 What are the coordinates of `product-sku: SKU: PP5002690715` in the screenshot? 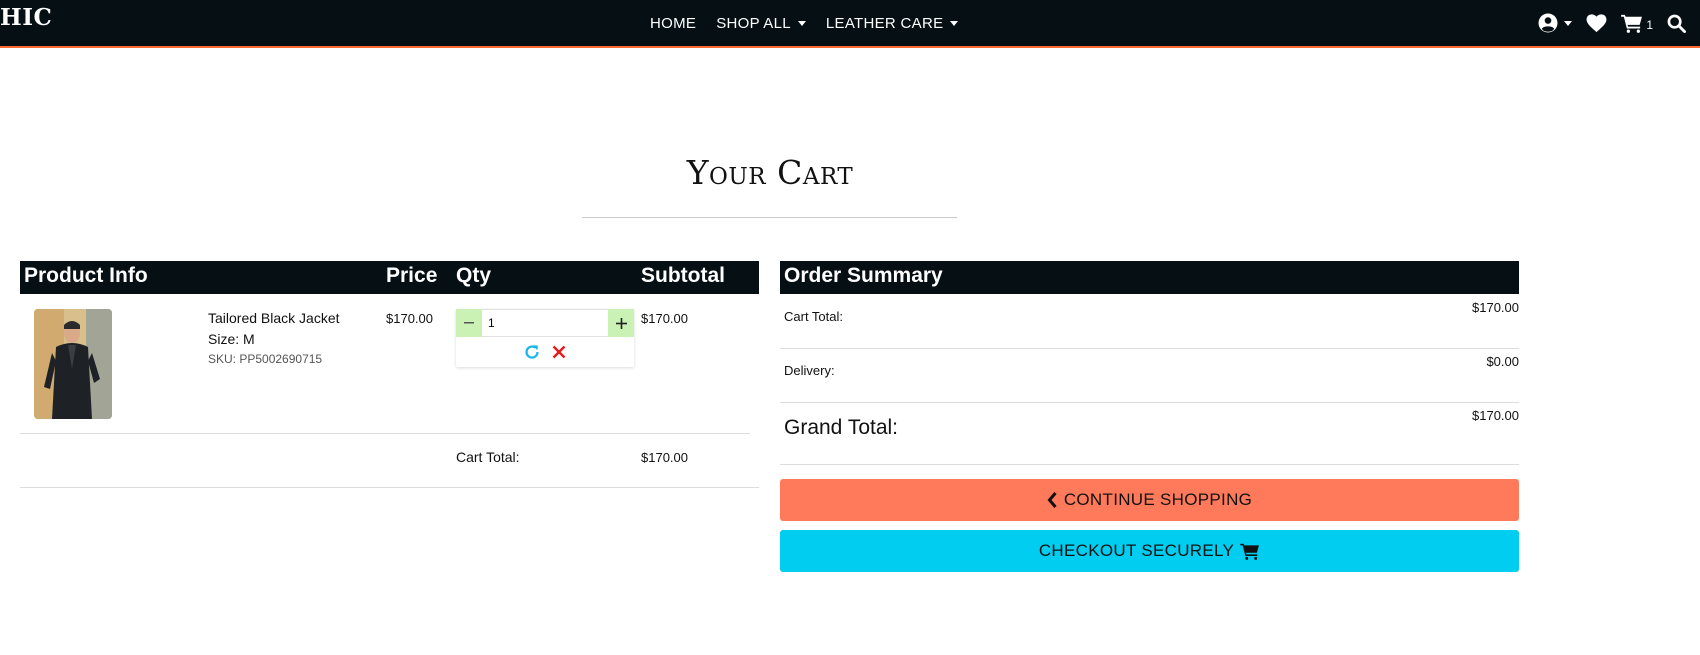 It's located at (265, 359).